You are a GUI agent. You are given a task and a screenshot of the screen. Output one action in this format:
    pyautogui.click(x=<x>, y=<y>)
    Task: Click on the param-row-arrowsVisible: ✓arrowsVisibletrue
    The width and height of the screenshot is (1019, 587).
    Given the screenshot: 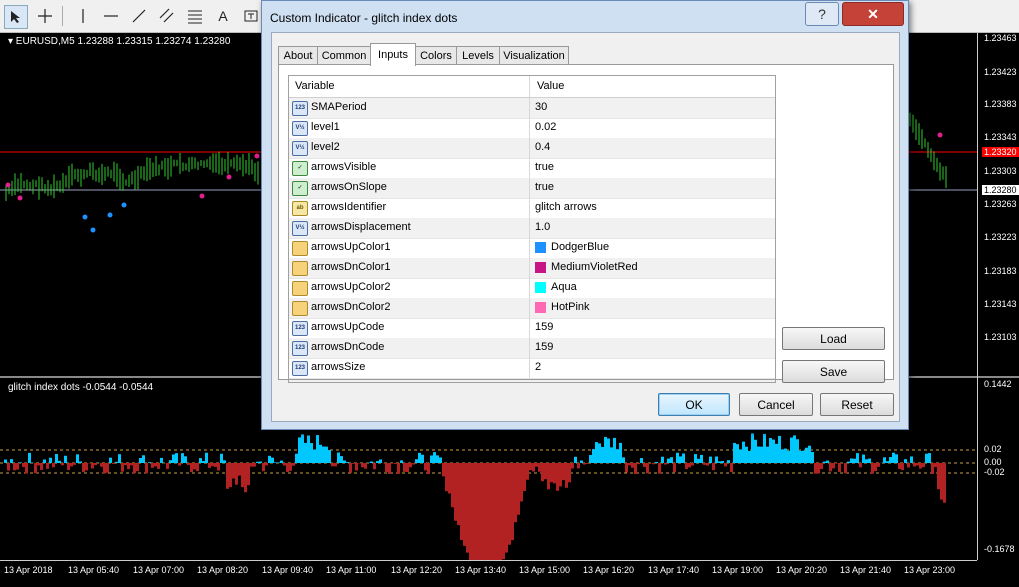 What is the action you would take?
    pyautogui.click(x=532, y=168)
    